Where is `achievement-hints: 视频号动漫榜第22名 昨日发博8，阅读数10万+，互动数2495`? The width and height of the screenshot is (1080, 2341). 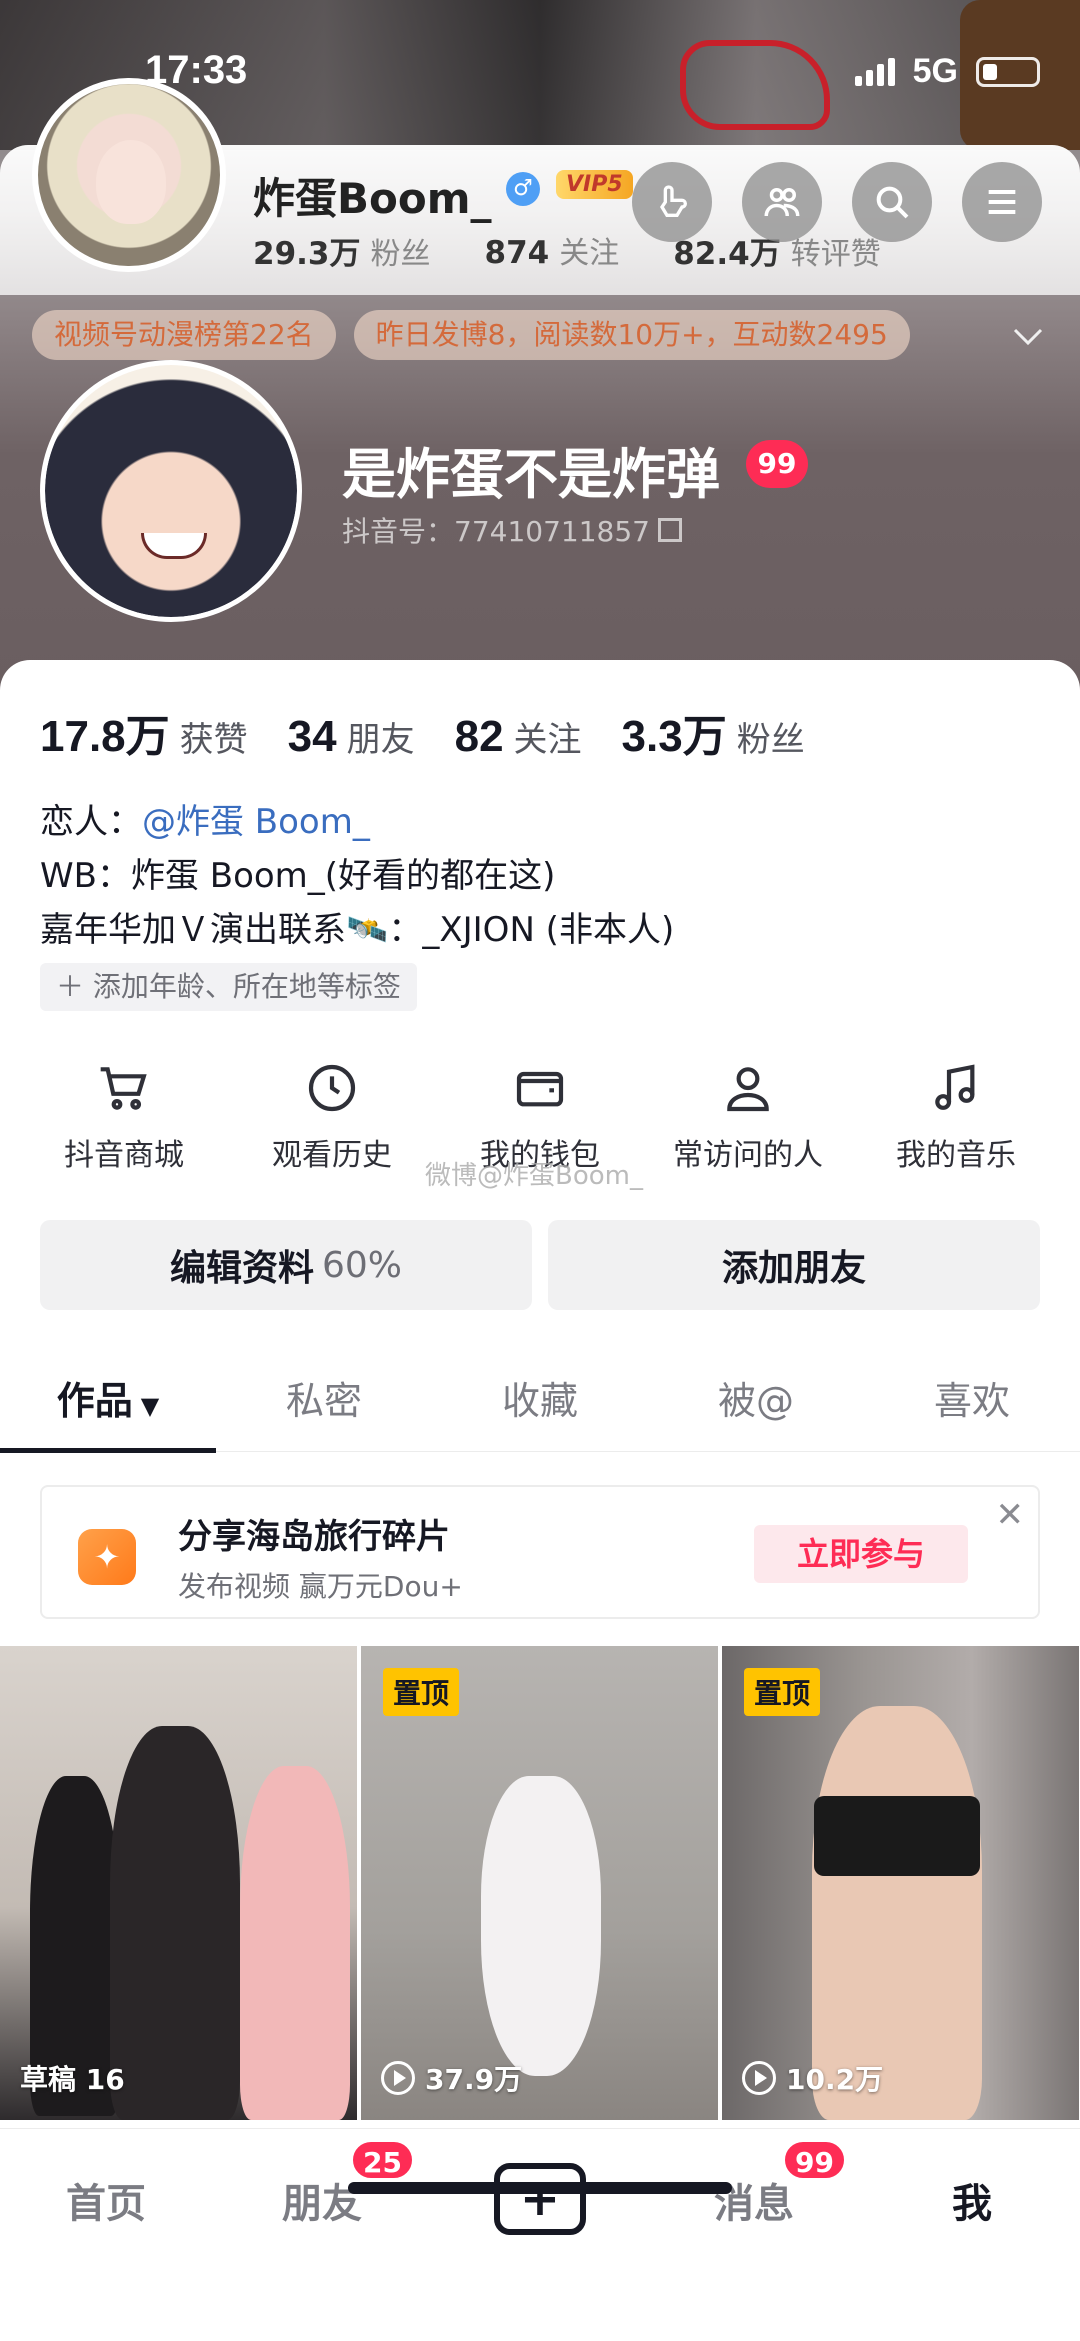 achievement-hints: 视频号动漫榜第22名 昨日发博8，阅读数10万+，互动数2495 is located at coordinates (471, 335).